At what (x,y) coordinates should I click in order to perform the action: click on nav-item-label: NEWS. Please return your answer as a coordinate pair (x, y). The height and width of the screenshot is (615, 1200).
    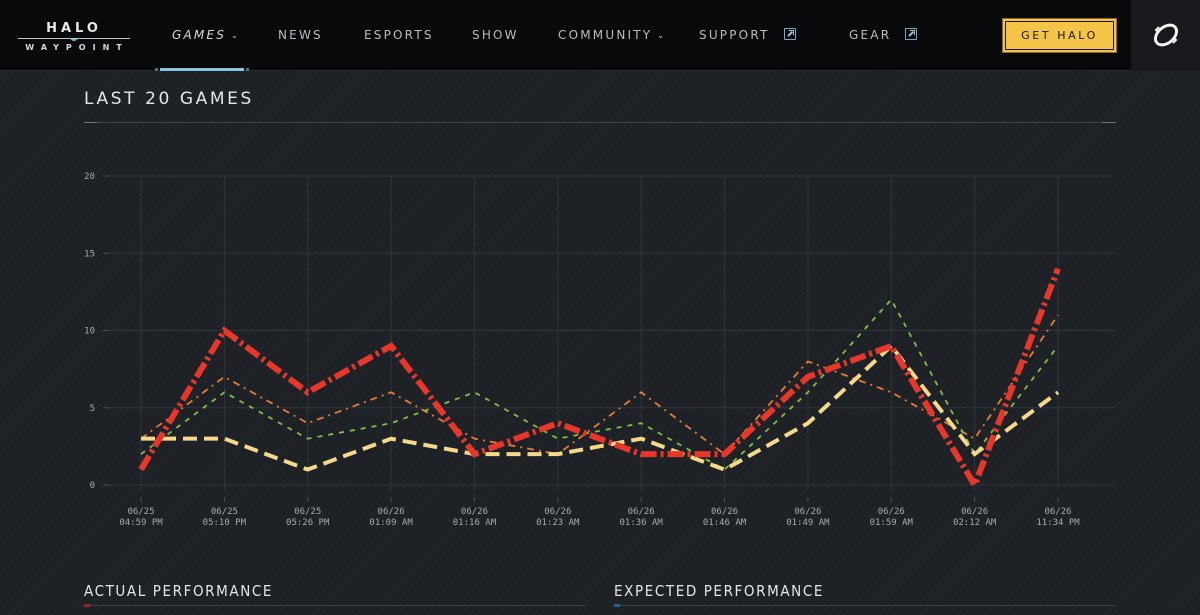
    Looking at the image, I should click on (300, 35).